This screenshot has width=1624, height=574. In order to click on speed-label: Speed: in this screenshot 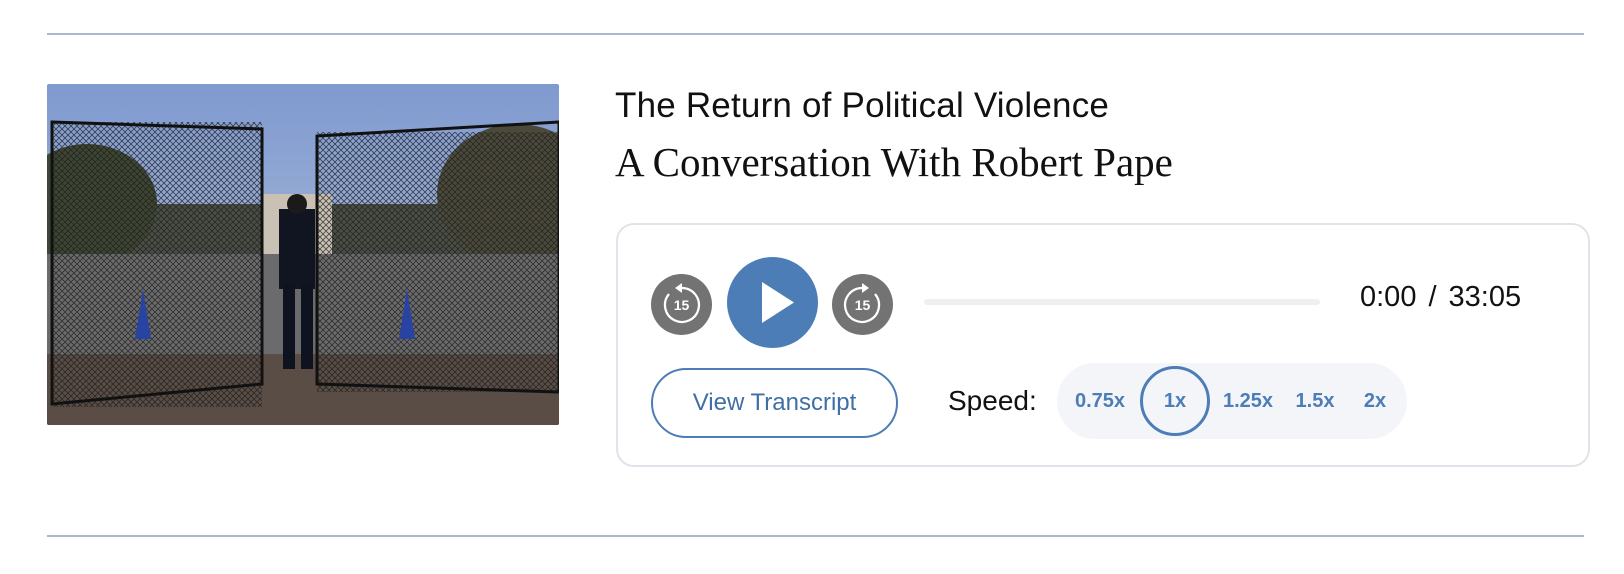, I will do `click(992, 400)`.